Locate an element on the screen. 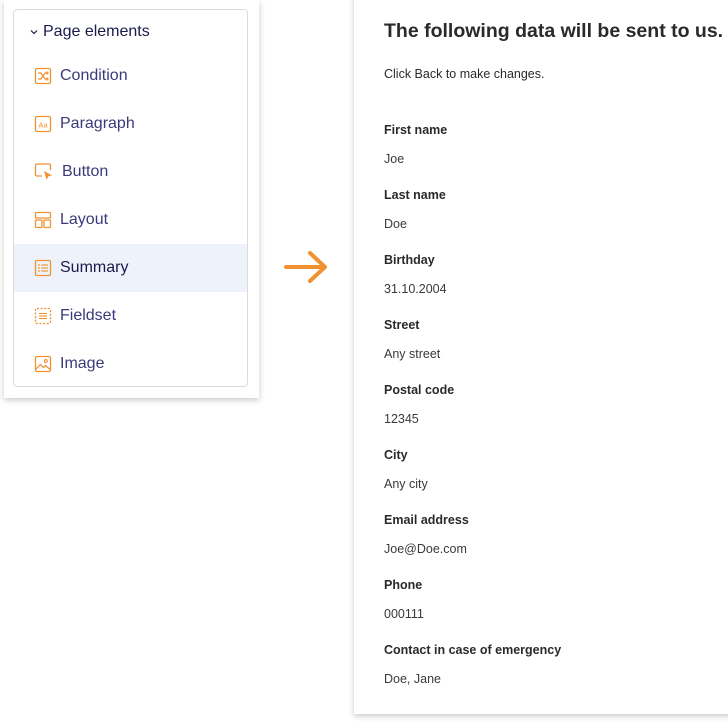 The image size is (728, 722). summary-list-icon is located at coordinates (43, 268).